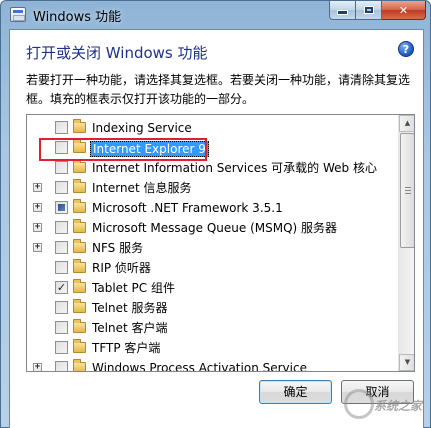 This screenshot has width=431, height=428. What do you see at coordinates (187, 208) in the screenshot?
I see `feature-label: Microsoft .NET Framework 3.5.1` at bounding box center [187, 208].